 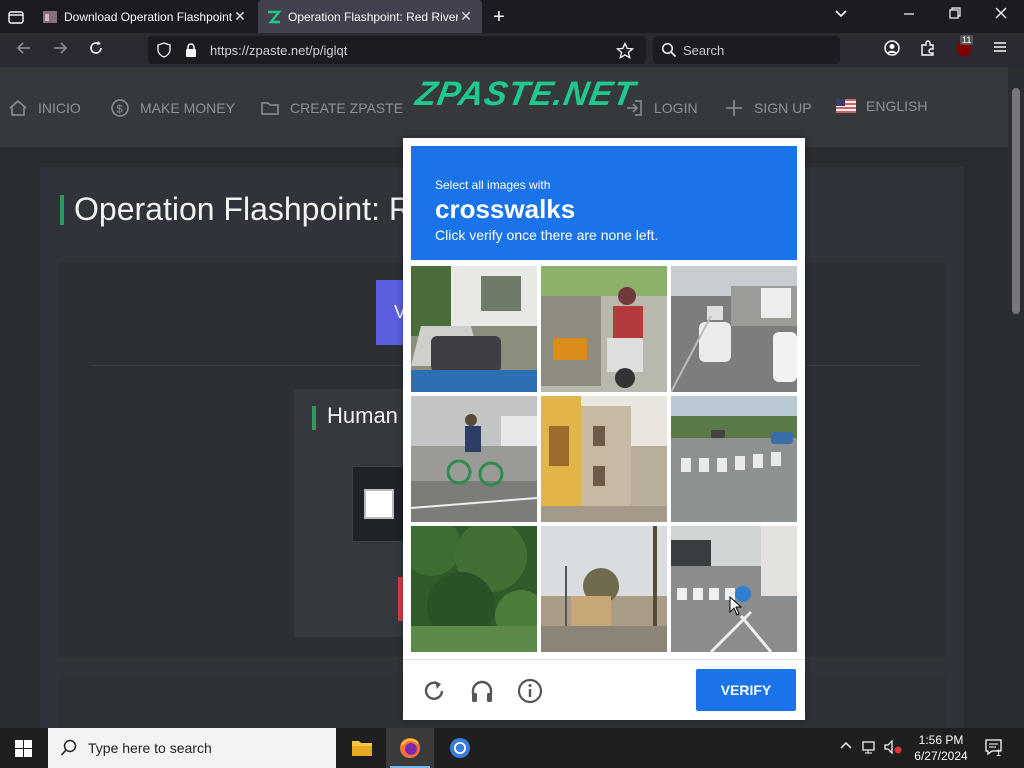 What do you see at coordinates (530, 691) in the screenshot?
I see `info-icon` at bounding box center [530, 691].